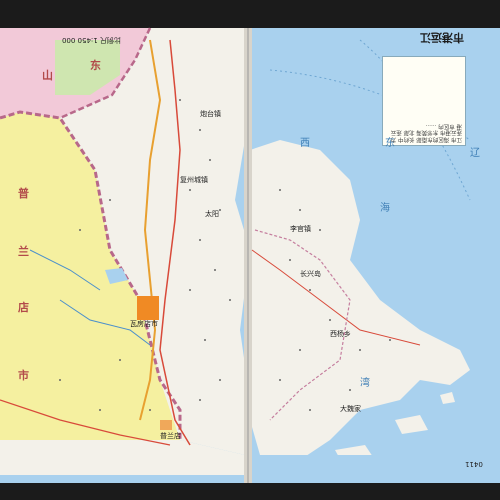 The height and width of the screenshot is (500, 500). Describe the element at coordinates (47, 75) in the screenshot. I see `province-label: 山` at that location.